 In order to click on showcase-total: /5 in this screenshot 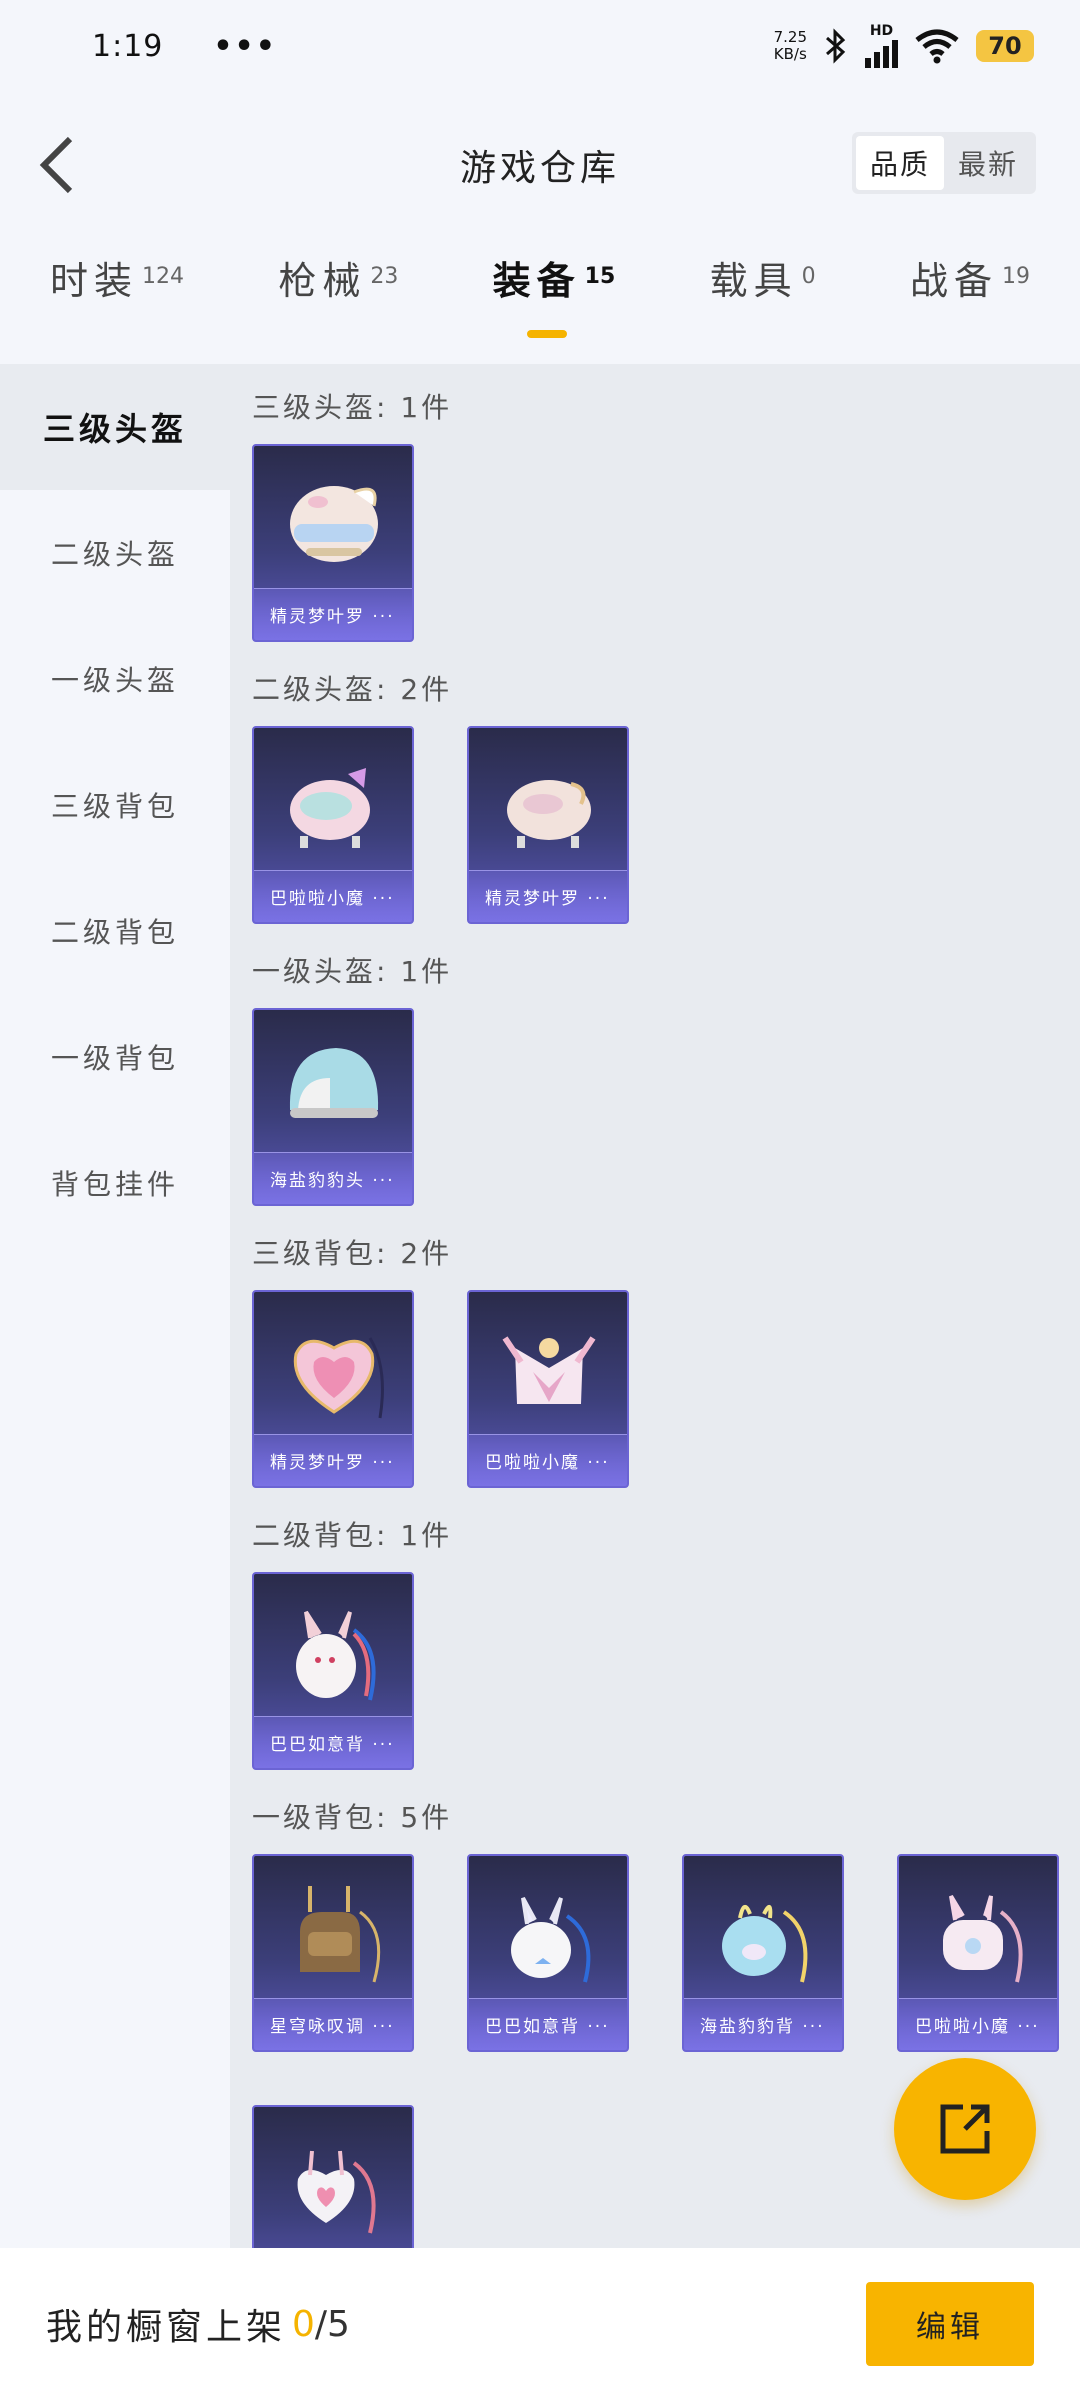, I will do `click(332, 2324)`.